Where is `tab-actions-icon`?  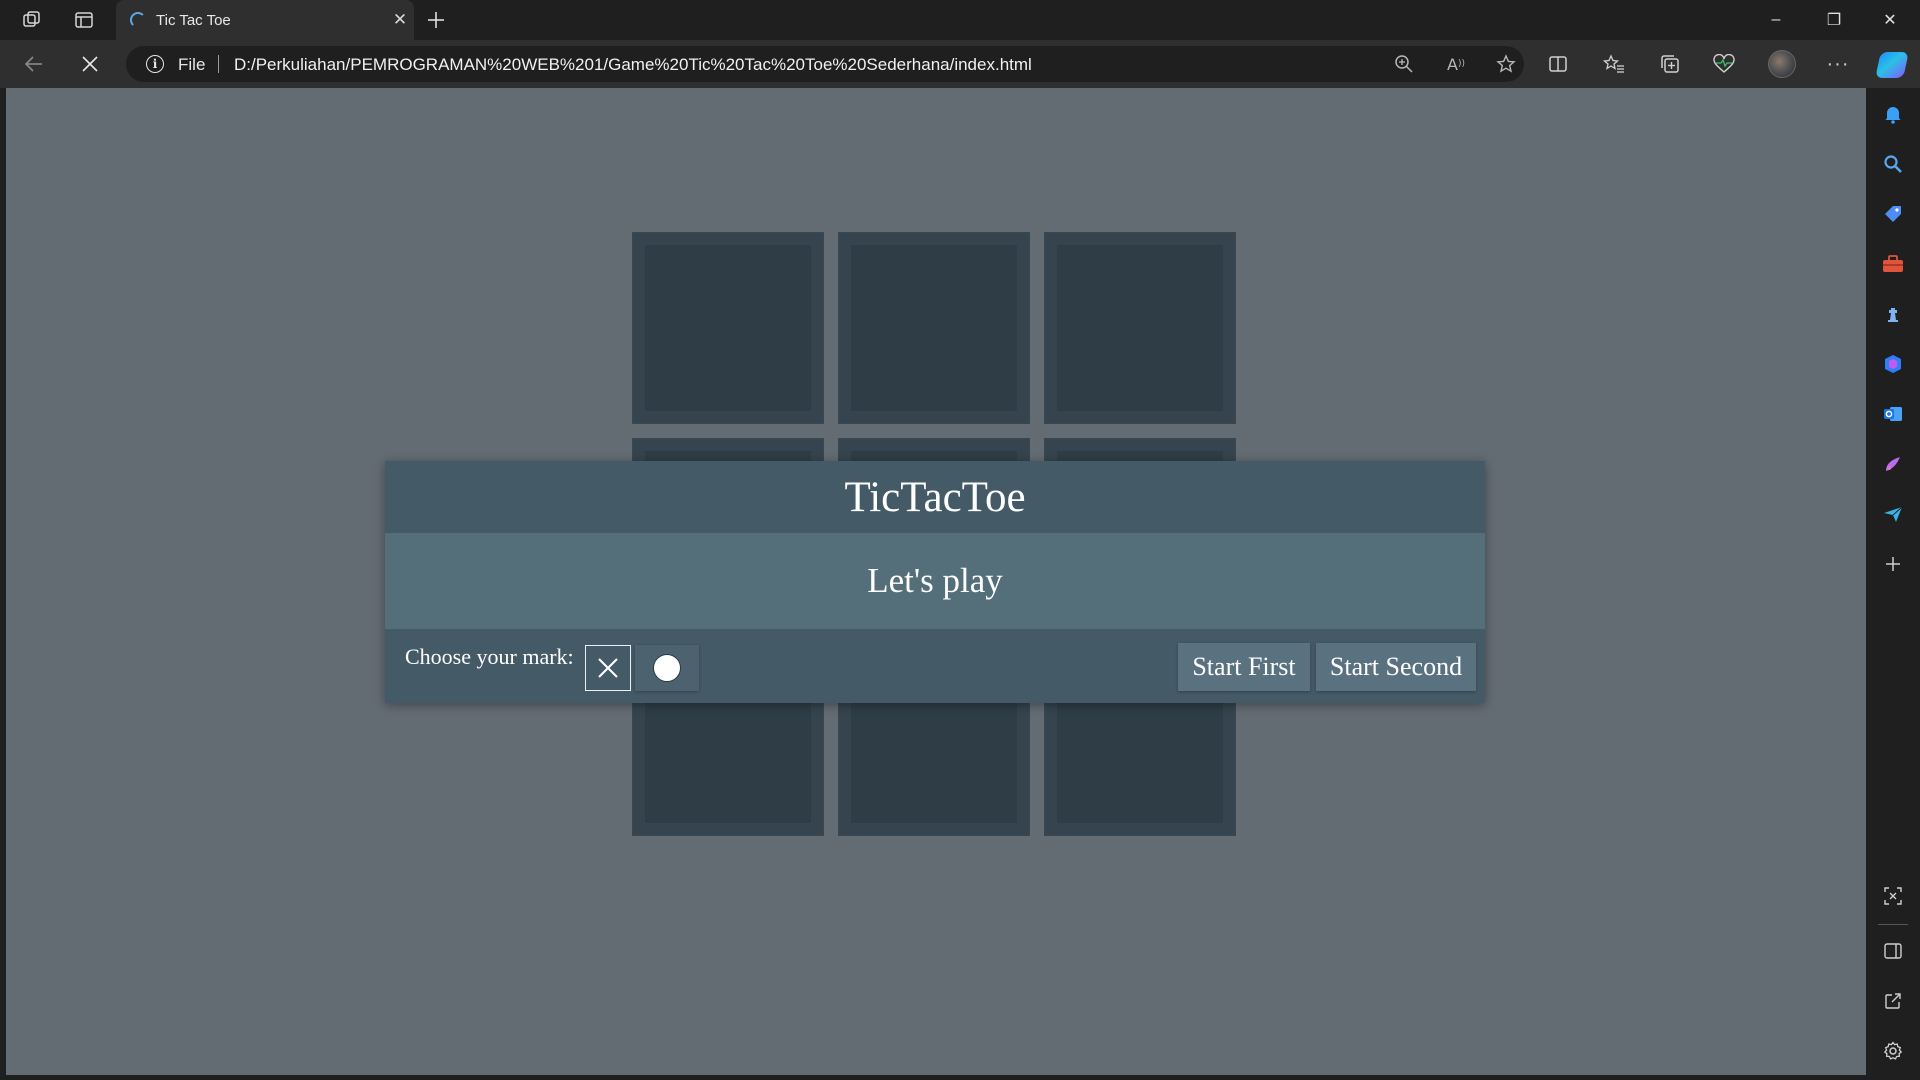 tab-actions-icon is located at coordinates (84, 20).